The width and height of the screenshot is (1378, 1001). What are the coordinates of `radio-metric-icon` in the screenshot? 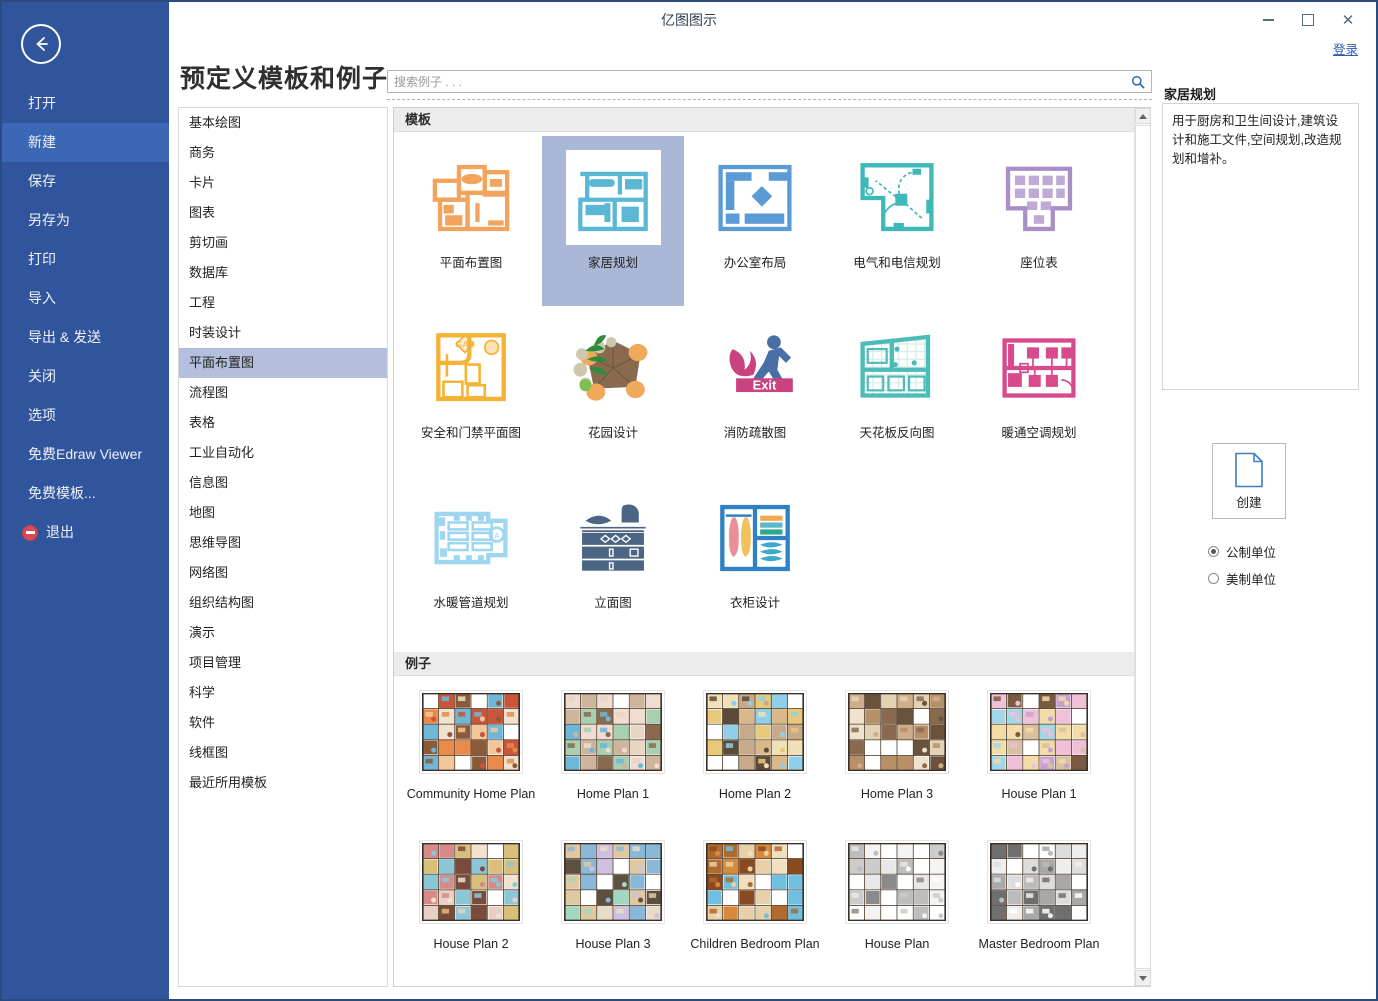 It's located at (1213, 551).